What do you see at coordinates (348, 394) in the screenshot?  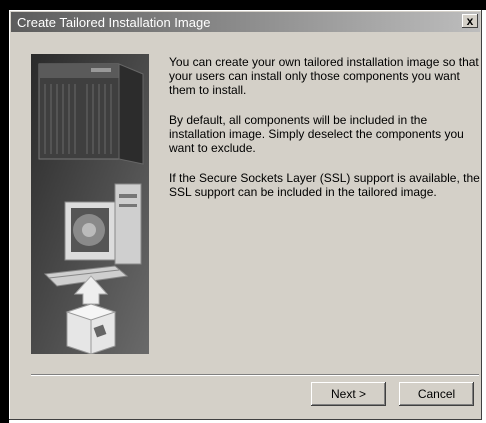 I see `next-button: Next >` at bounding box center [348, 394].